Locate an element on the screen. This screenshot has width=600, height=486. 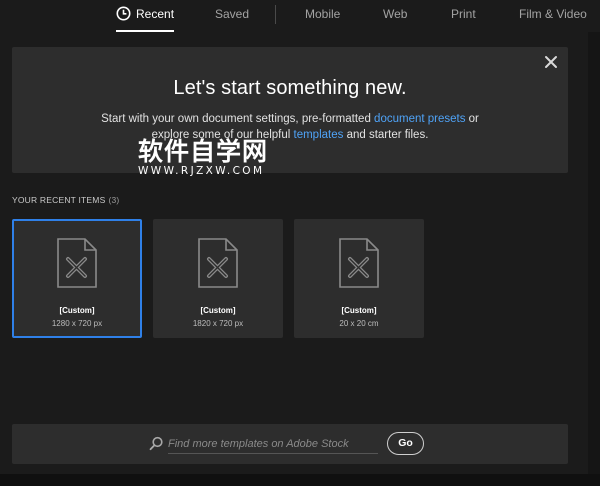
tab-divider is located at coordinates (275, 14).